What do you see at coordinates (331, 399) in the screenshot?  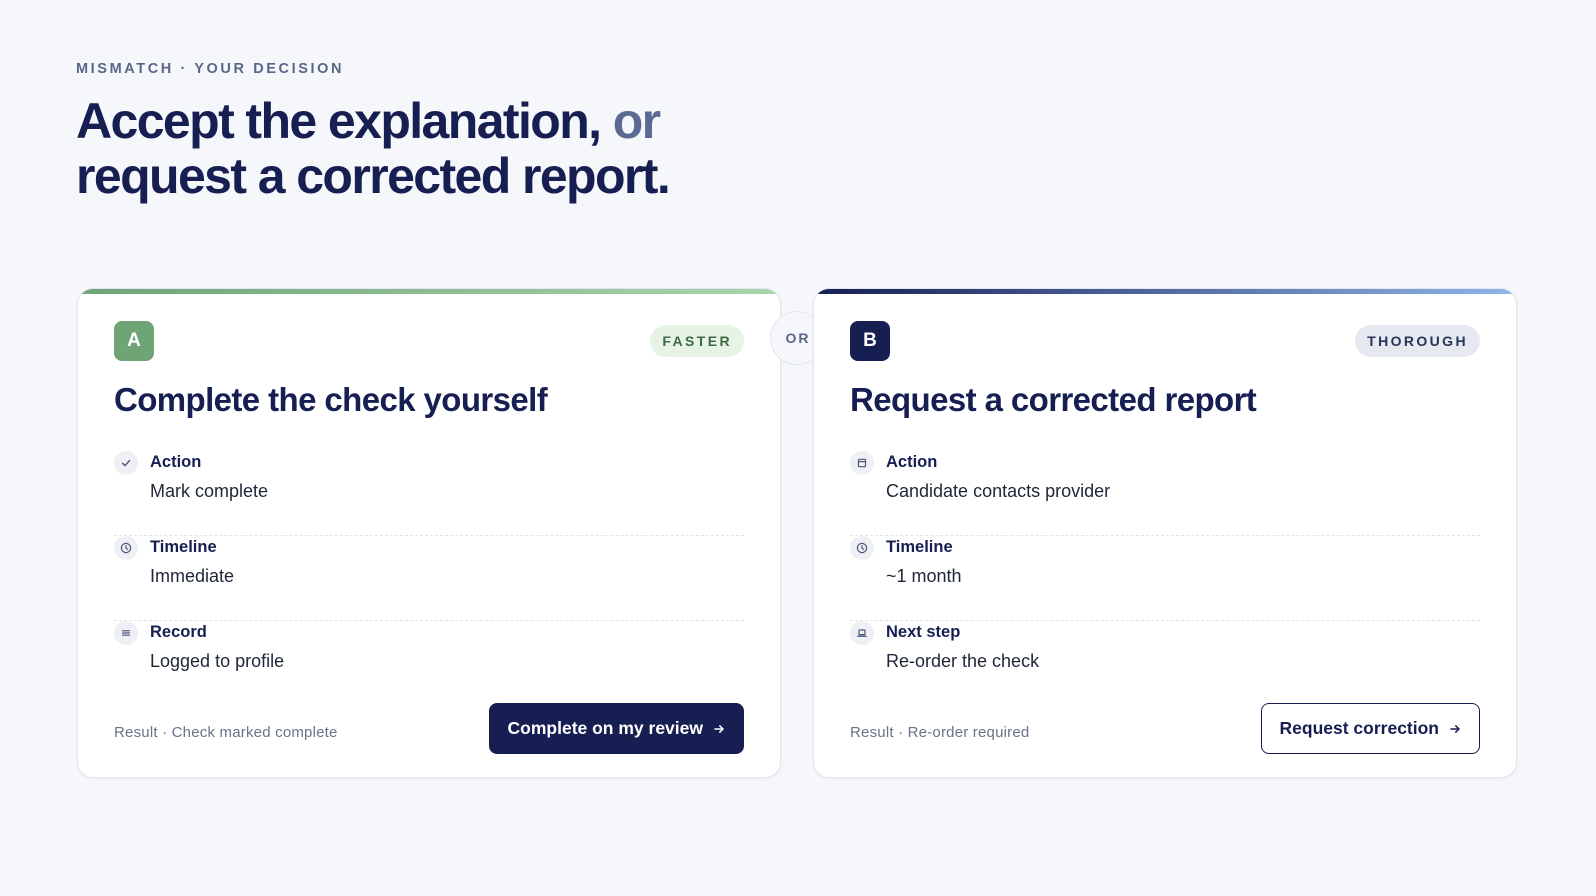 I see `option-a-title: Complete the check yourself` at bounding box center [331, 399].